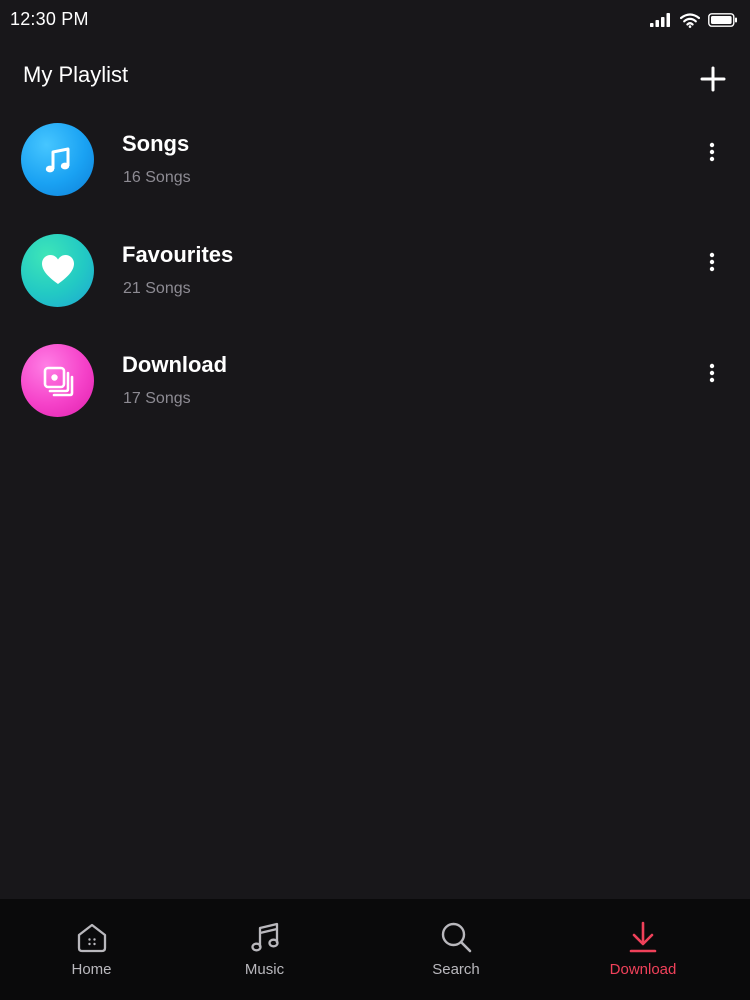  Describe the element at coordinates (456, 969) in the screenshot. I see `tab-label: Search` at that location.